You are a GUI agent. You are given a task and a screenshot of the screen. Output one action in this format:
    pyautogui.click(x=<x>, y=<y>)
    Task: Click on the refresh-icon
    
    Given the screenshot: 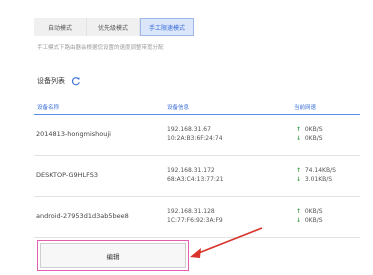 What is the action you would take?
    pyautogui.click(x=76, y=81)
    